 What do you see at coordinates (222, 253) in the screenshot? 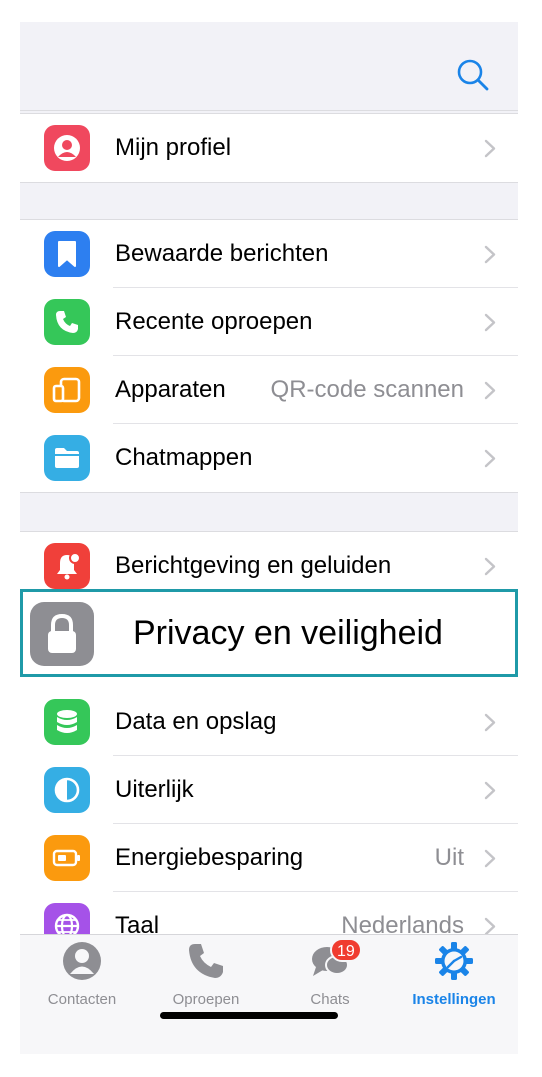
I see `row-label: Bewaarde berichten` at bounding box center [222, 253].